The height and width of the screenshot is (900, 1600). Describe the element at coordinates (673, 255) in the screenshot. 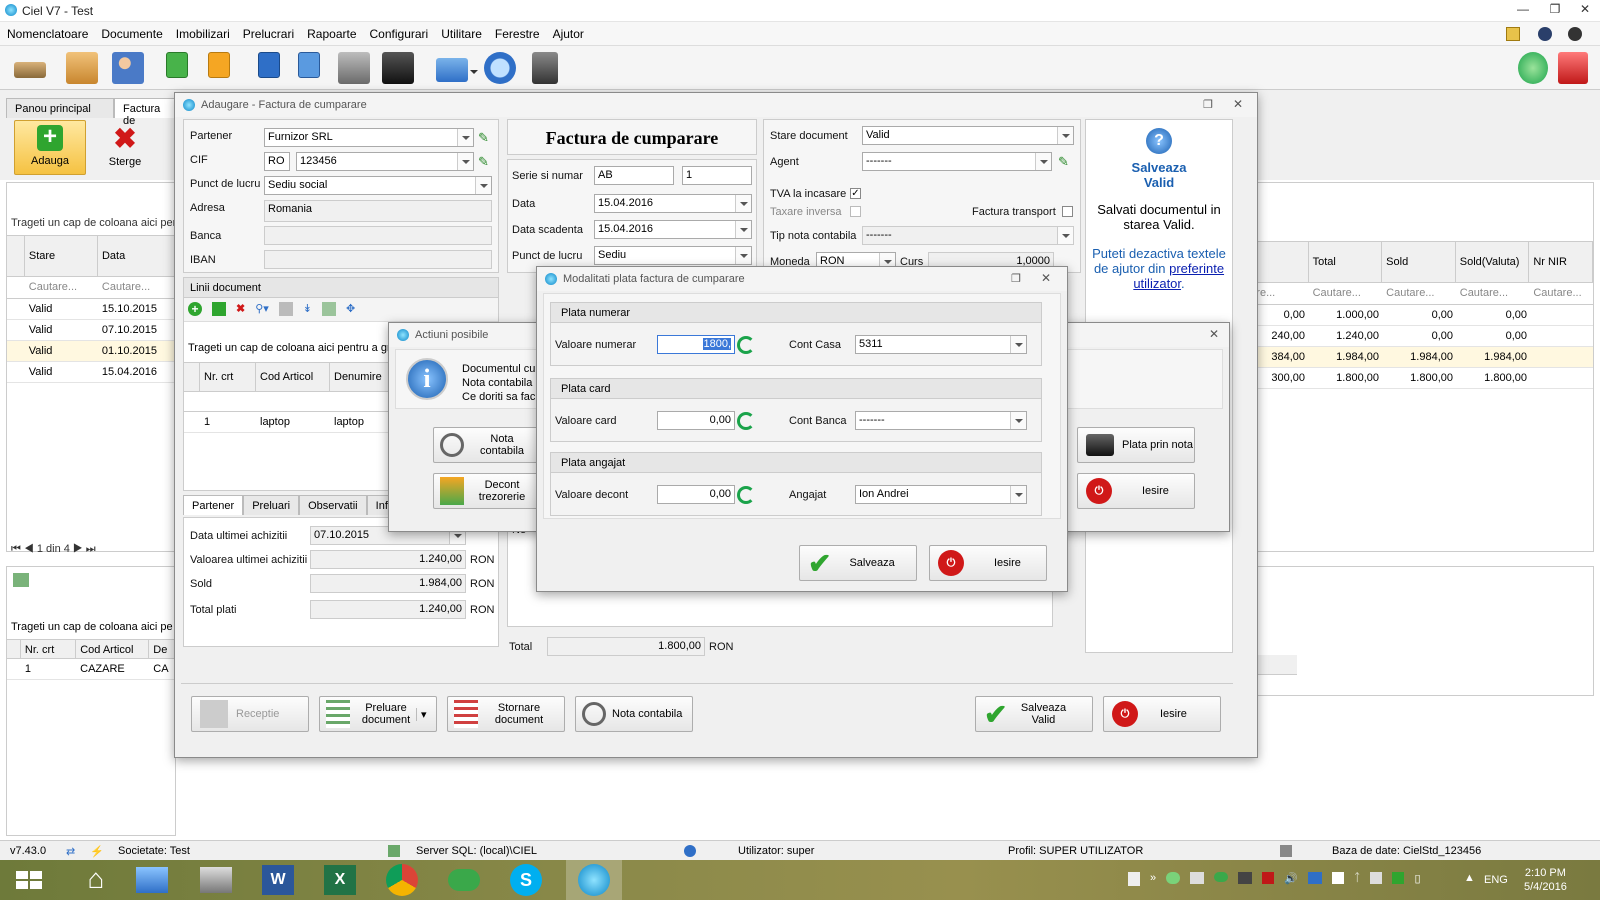

I see `serie-punct-select: Sediu` at that location.